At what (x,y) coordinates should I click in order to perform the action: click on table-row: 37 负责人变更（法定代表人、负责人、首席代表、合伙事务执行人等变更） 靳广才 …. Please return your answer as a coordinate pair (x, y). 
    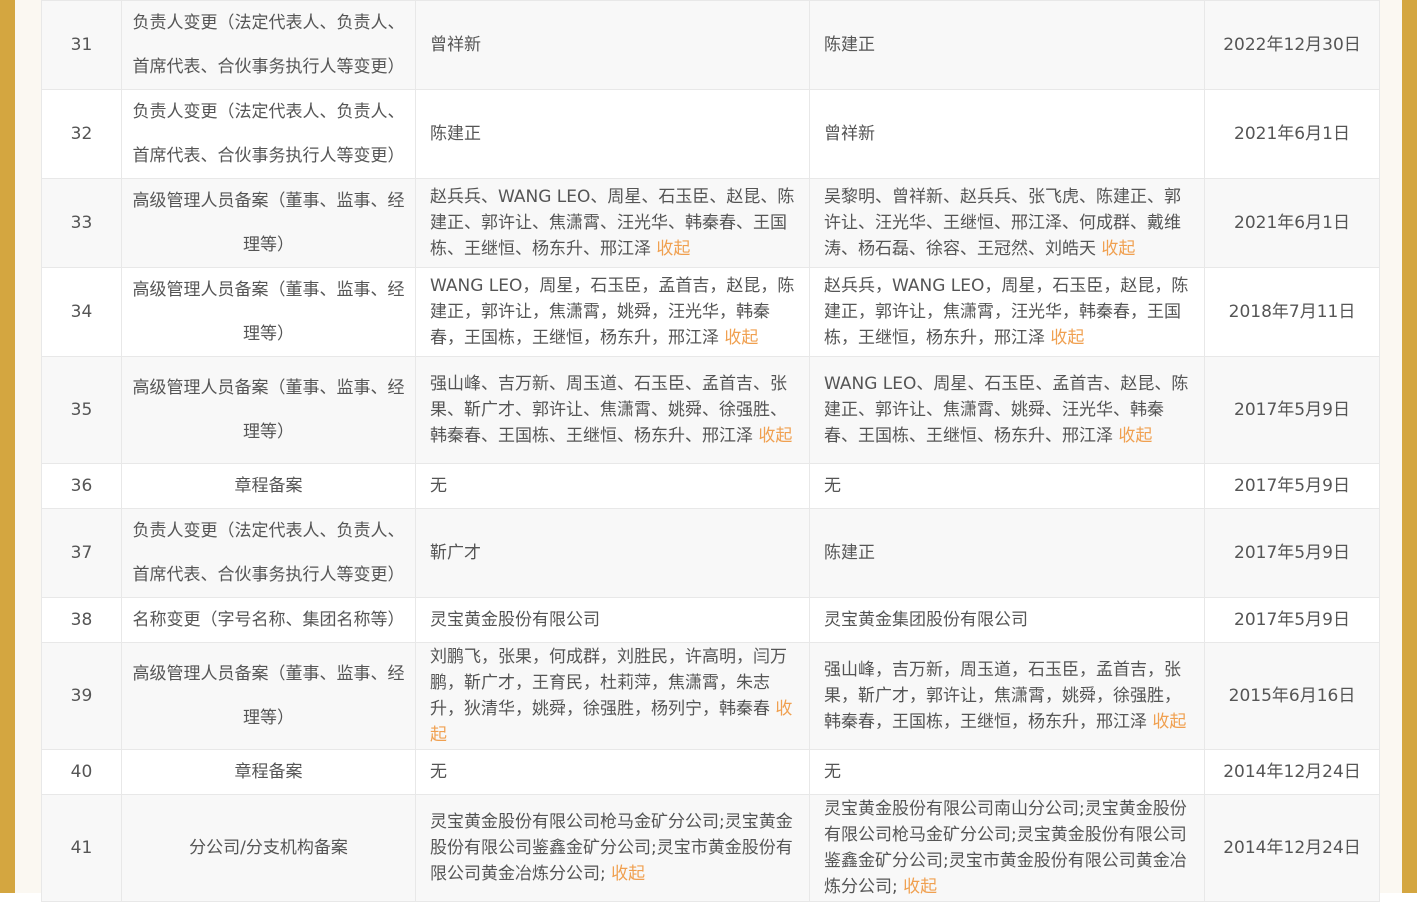
    Looking at the image, I should click on (710, 553).